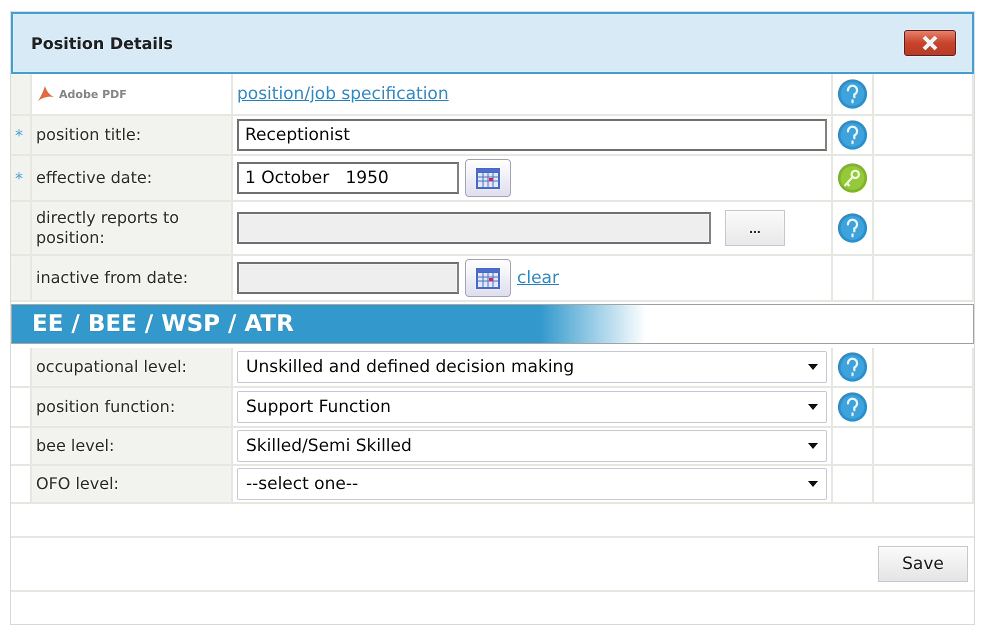  I want to click on text-field: Receptionist, so click(532, 135).